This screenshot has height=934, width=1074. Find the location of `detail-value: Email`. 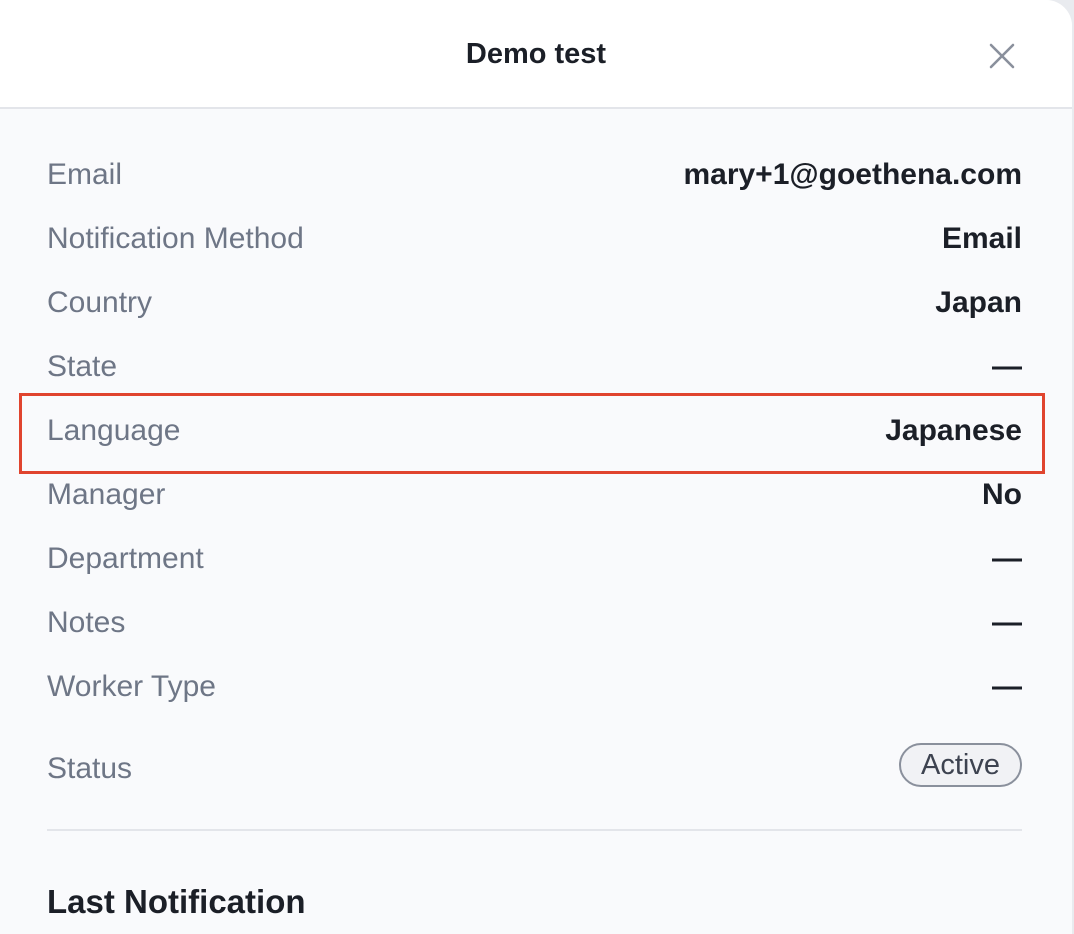

detail-value: Email is located at coordinates (981, 238).